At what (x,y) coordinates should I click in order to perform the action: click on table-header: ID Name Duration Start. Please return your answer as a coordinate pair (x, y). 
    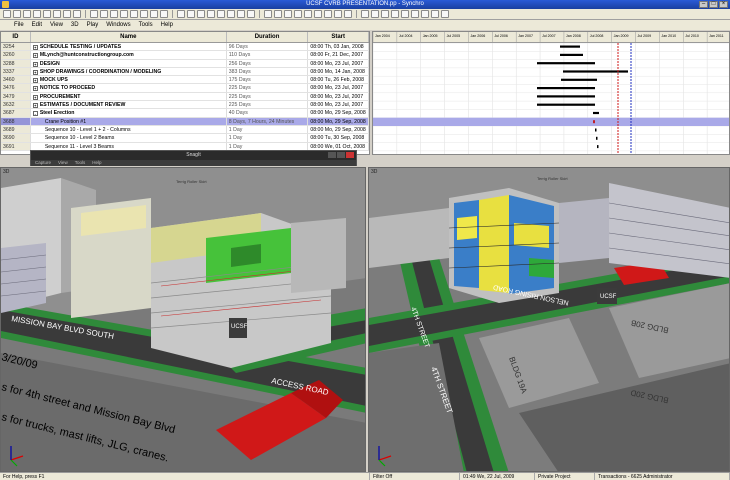
    Looking at the image, I should click on (185, 37).